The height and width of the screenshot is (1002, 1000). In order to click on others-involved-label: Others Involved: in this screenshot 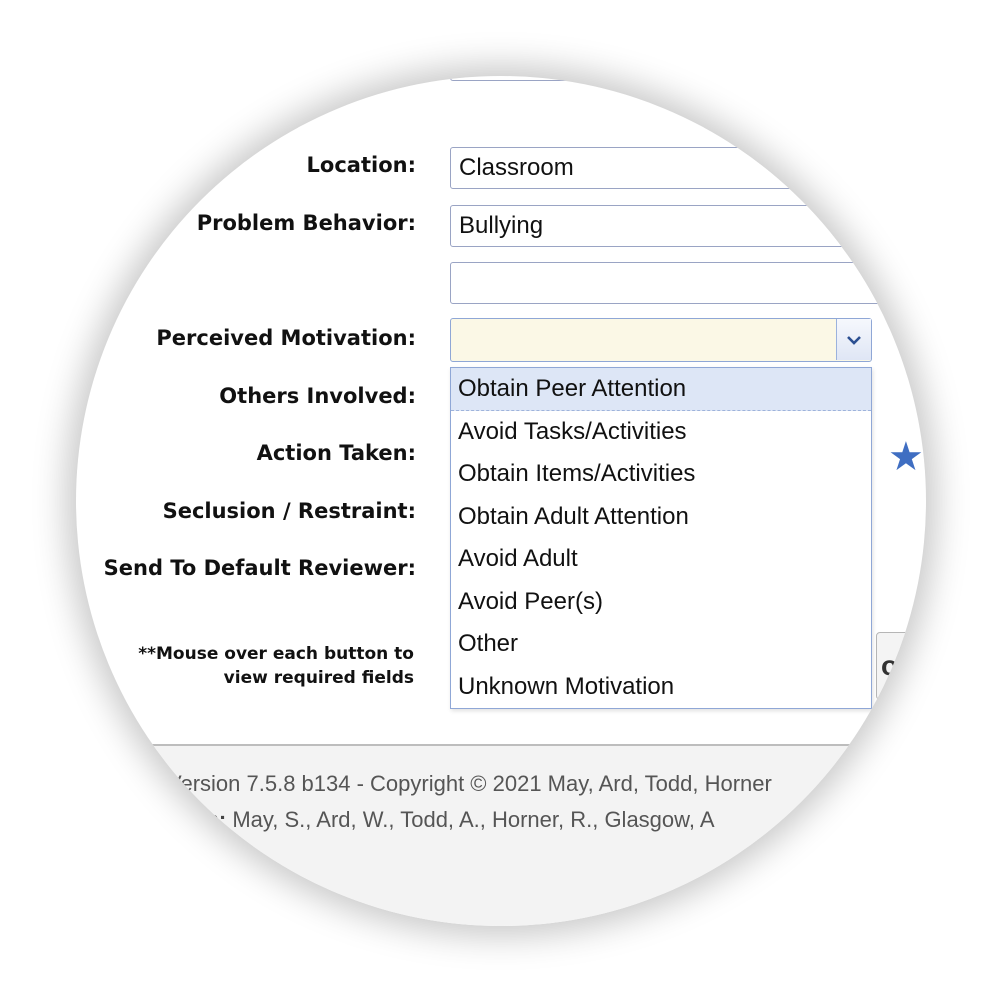, I will do `click(317, 396)`.